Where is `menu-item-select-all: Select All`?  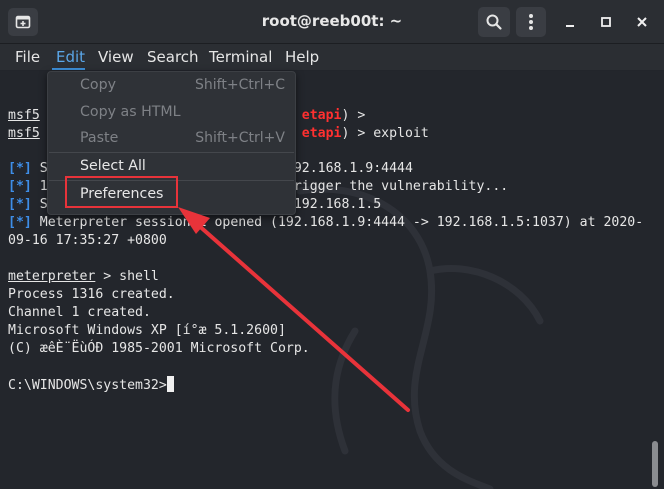
menu-item-select-all: Select All is located at coordinates (113, 166).